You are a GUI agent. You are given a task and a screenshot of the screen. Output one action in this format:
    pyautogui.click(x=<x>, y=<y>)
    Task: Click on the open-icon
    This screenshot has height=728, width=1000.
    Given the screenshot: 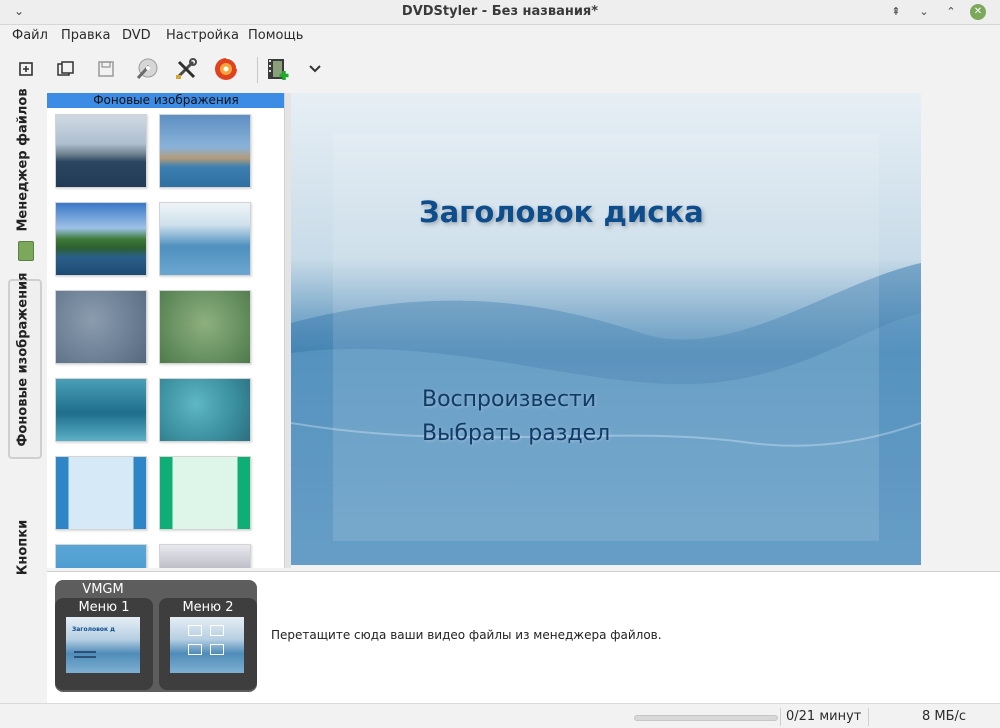 What is the action you would take?
    pyautogui.click(x=66, y=69)
    